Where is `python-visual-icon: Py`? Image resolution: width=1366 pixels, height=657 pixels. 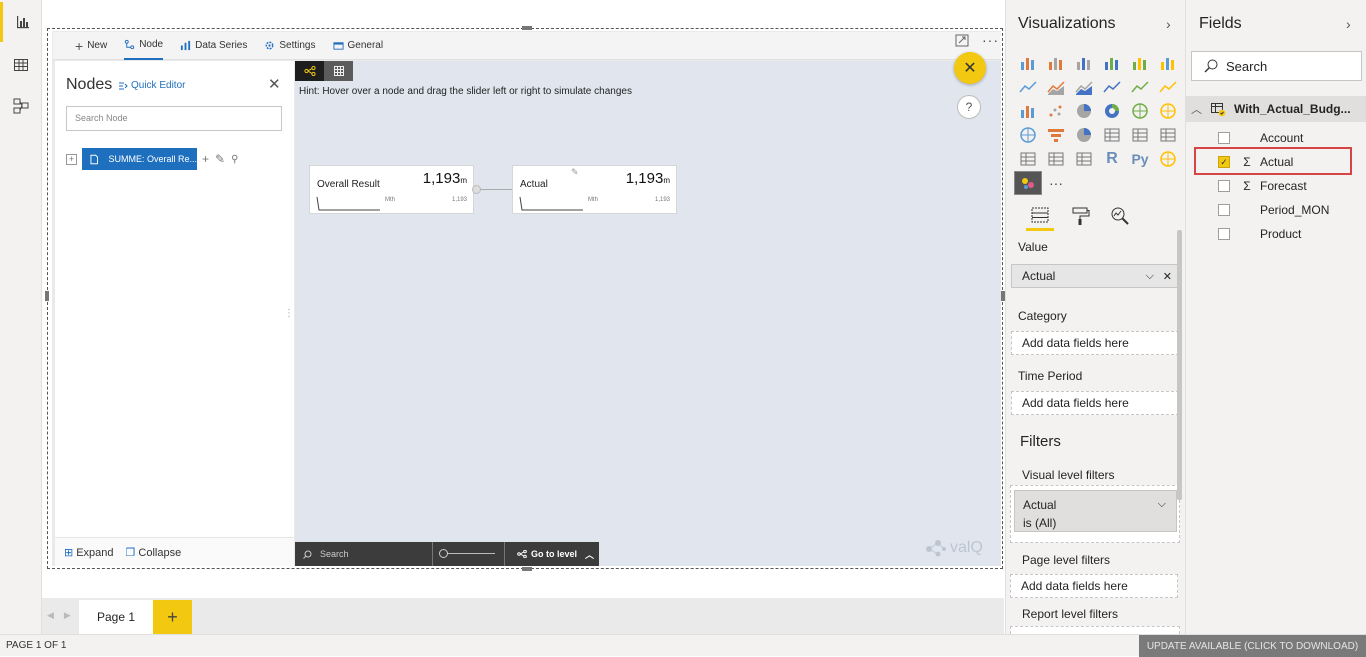 python-visual-icon: Py is located at coordinates (1140, 159).